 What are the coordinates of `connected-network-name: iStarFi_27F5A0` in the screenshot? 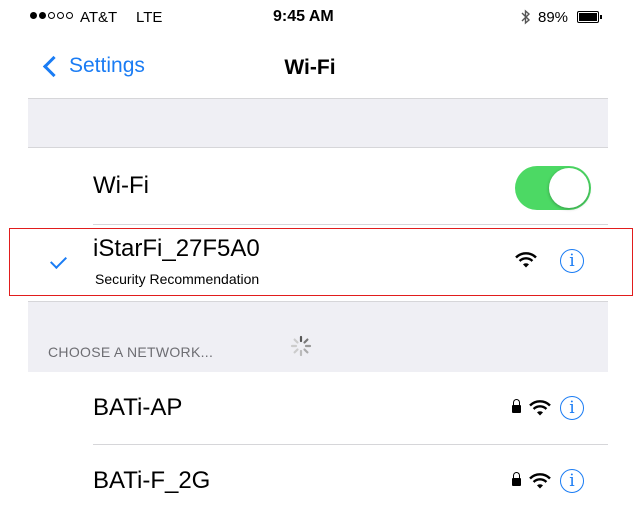 It's located at (176, 248).